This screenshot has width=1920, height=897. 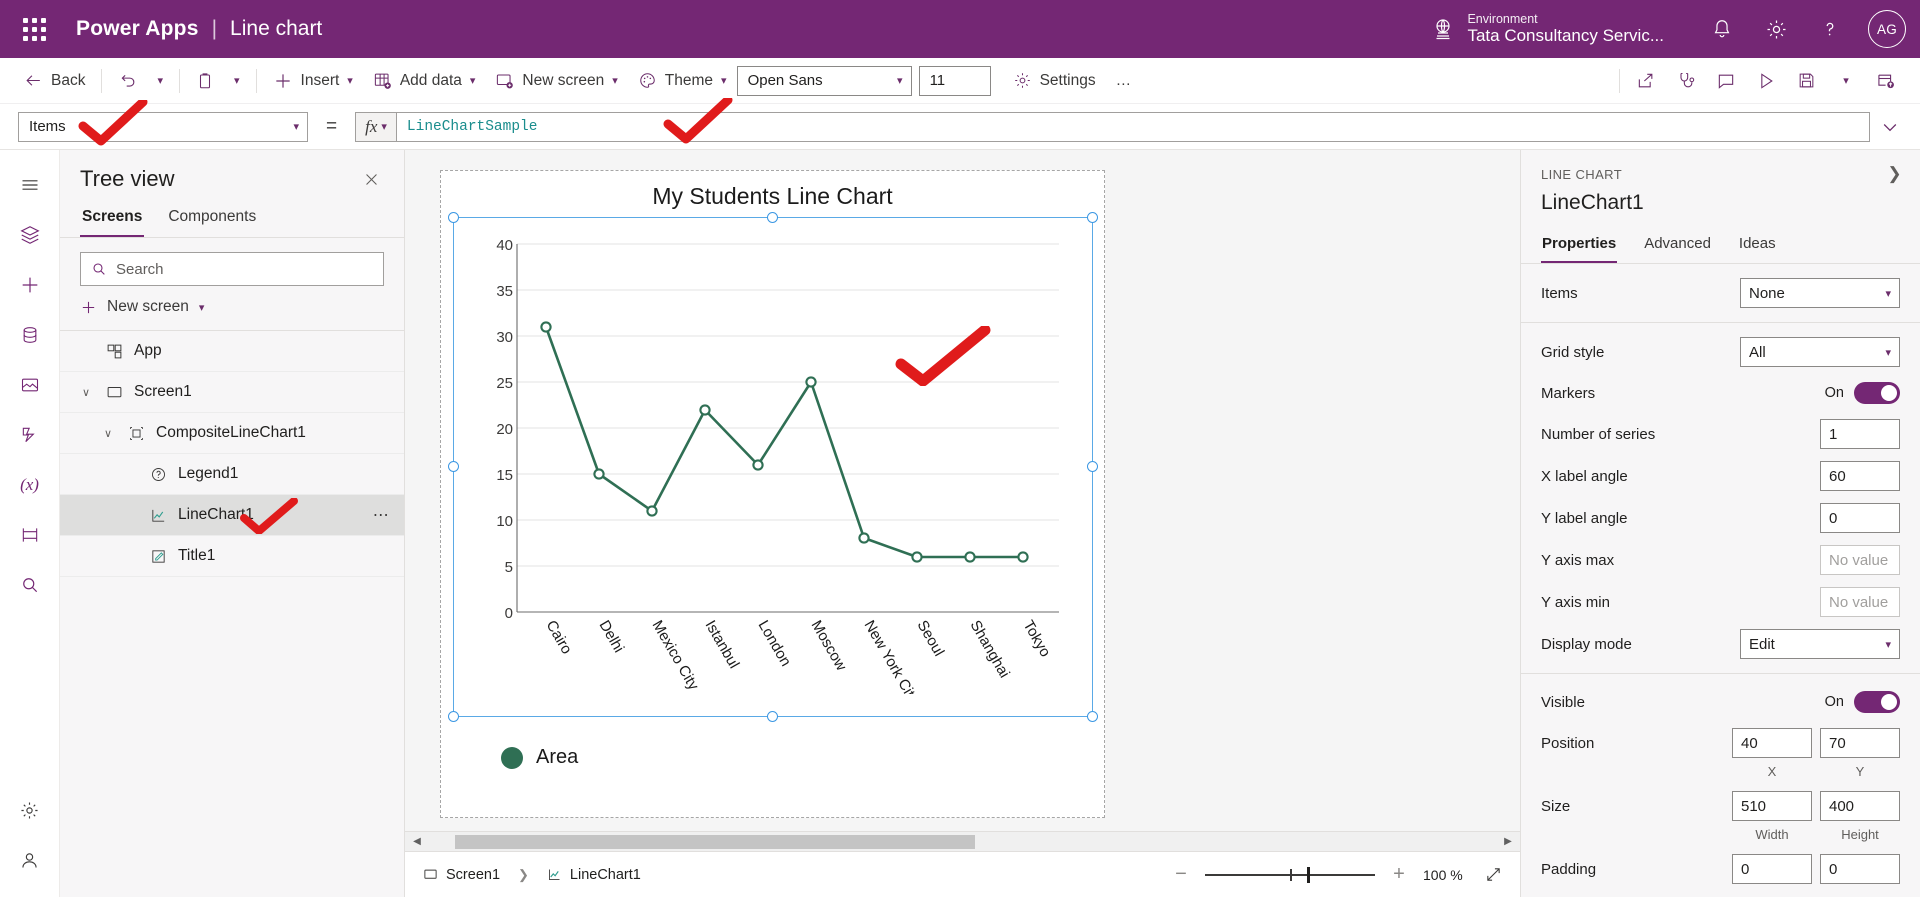 I want to click on tree-node-screen1: ∨ Screen1, so click(x=232, y=392).